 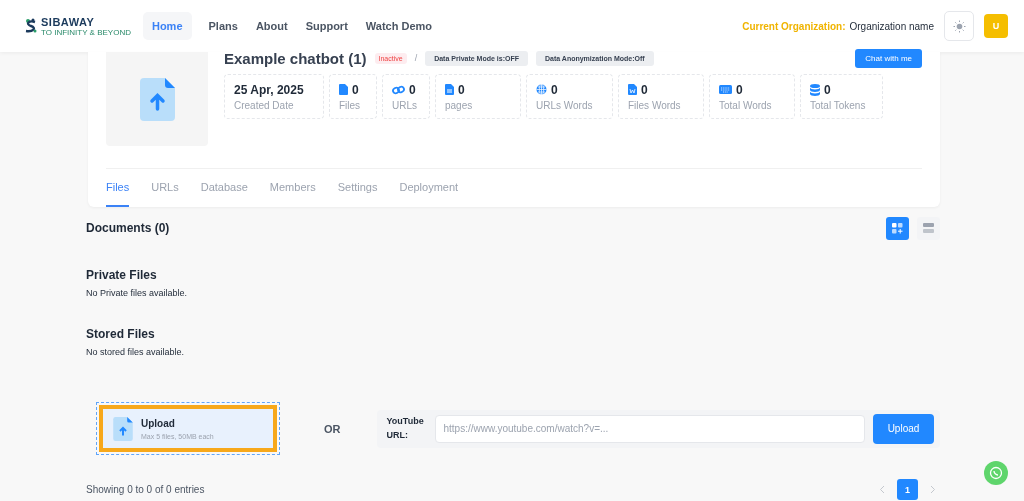 What do you see at coordinates (459, 105) in the screenshot?
I see `stat-label: pages` at bounding box center [459, 105].